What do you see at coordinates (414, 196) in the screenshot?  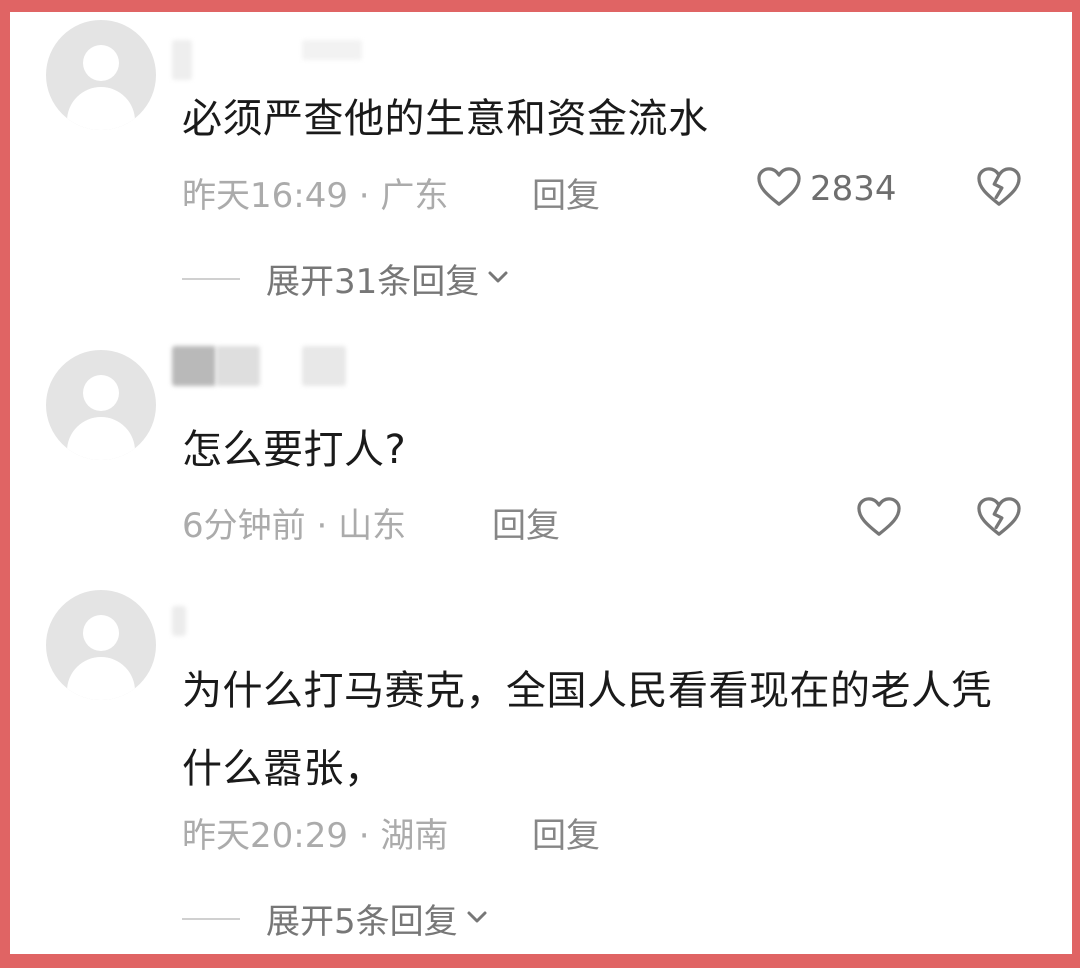 I see `comment-location: 广东` at bounding box center [414, 196].